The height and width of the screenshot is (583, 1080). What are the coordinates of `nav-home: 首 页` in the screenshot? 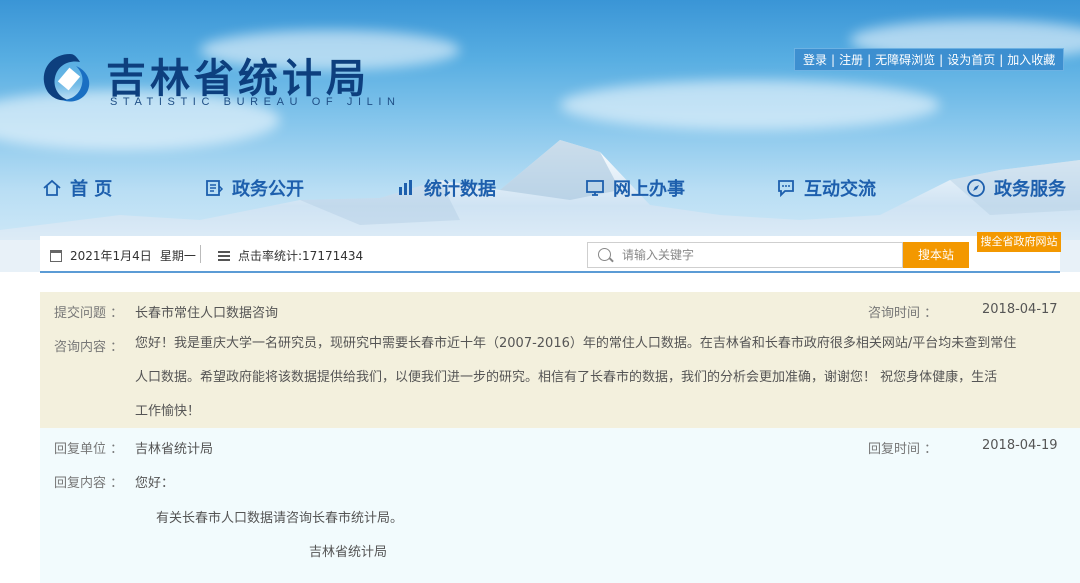 It's located at (77, 188).